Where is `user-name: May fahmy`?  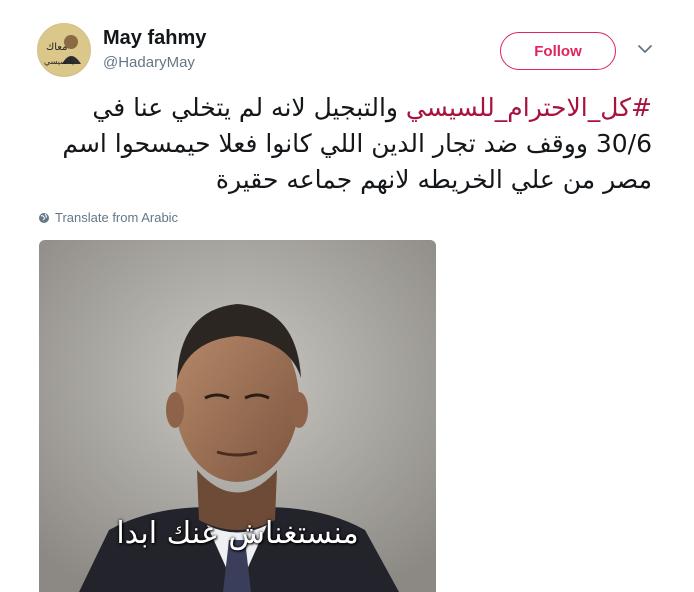 user-name: May fahmy is located at coordinates (154, 38).